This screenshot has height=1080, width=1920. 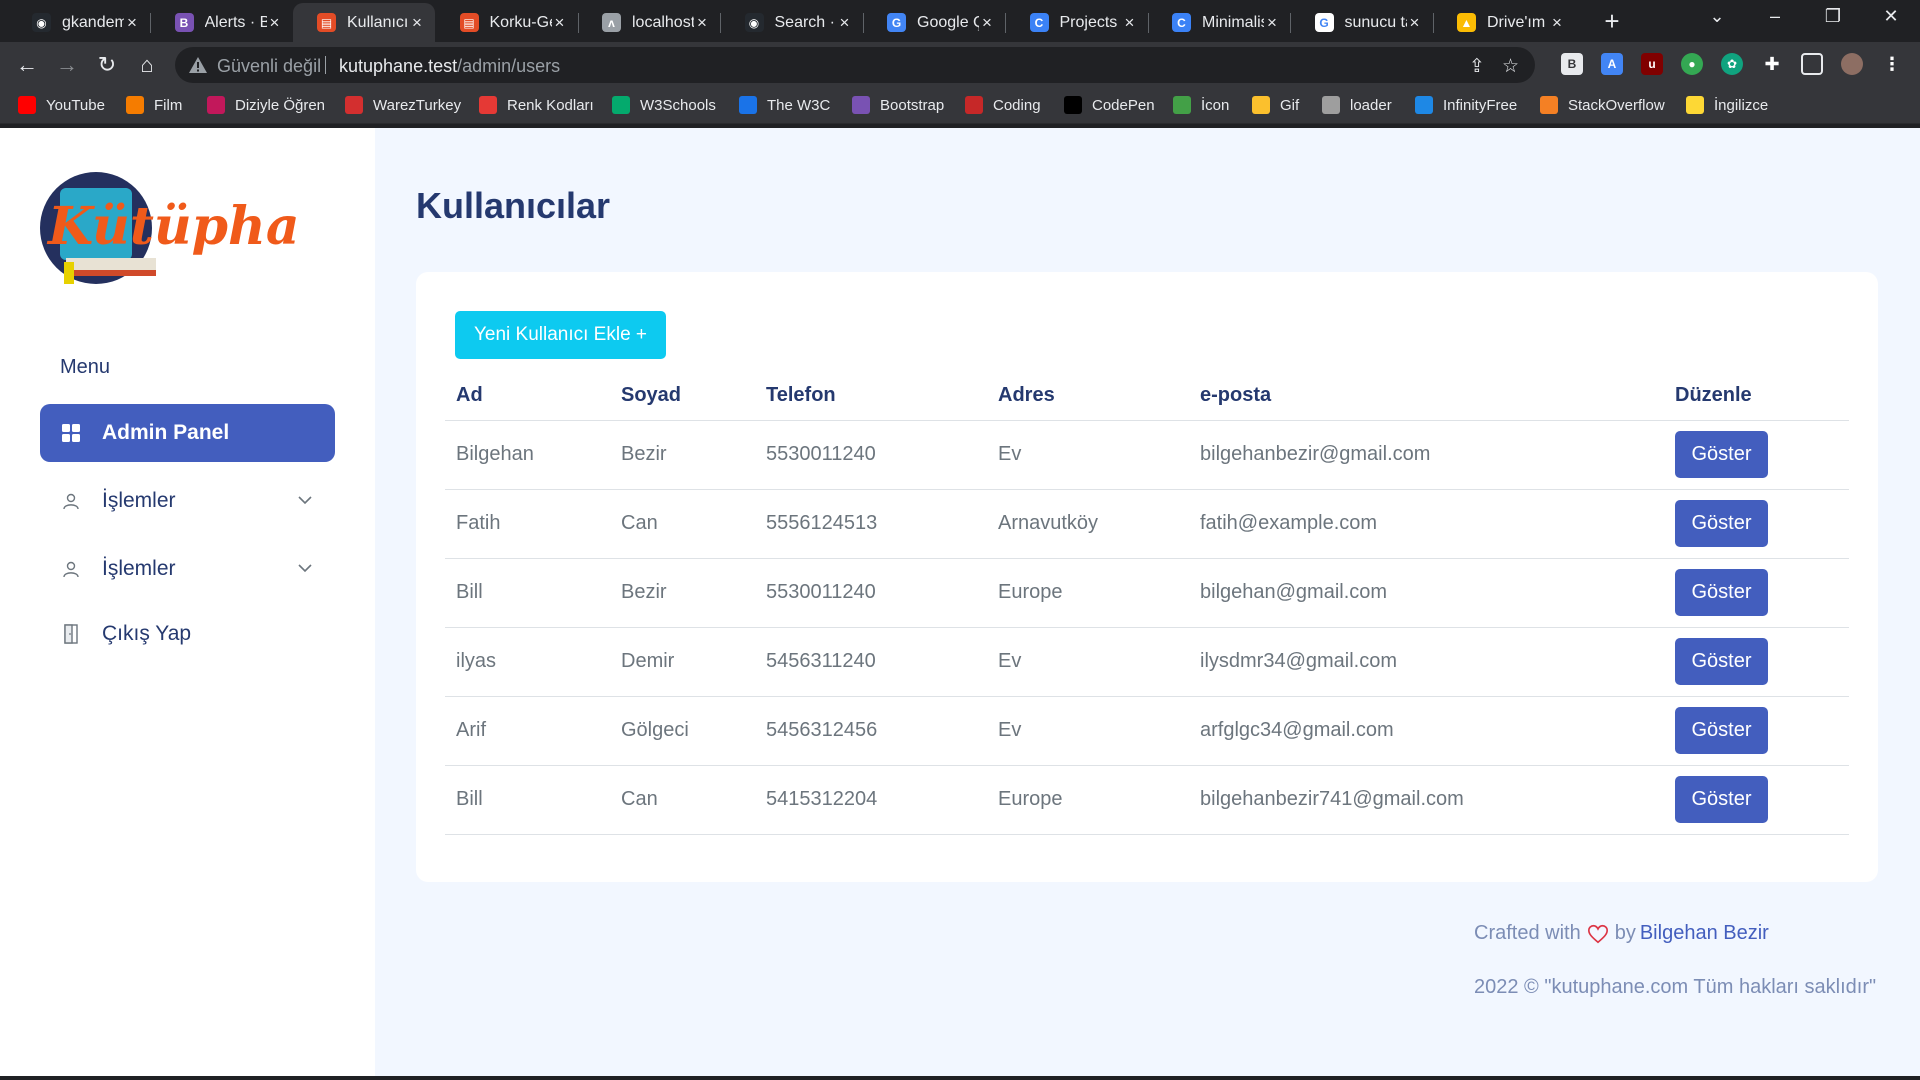 What do you see at coordinates (1466, 22) in the screenshot?
I see `google-drive-icon: ▲` at bounding box center [1466, 22].